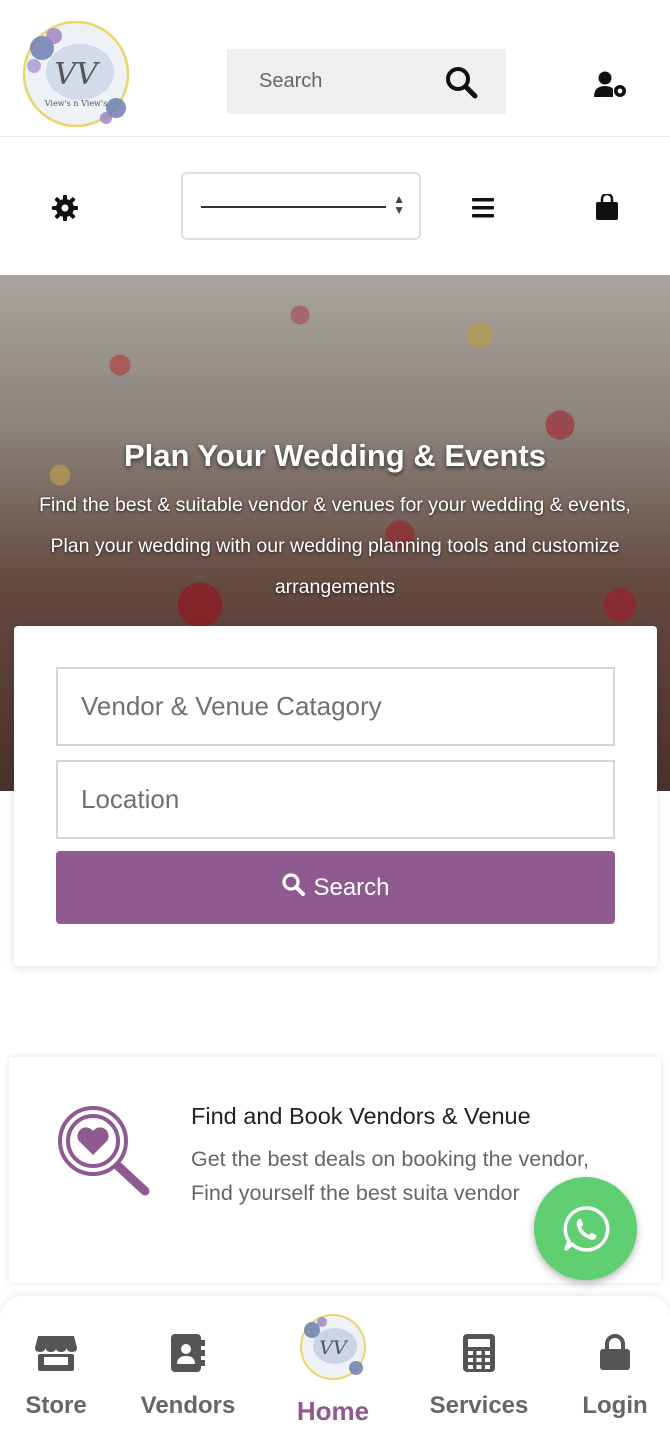  What do you see at coordinates (103, 1151) in the screenshot?
I see `heart-magnifier-icon` at bounding box center [103, 1151].